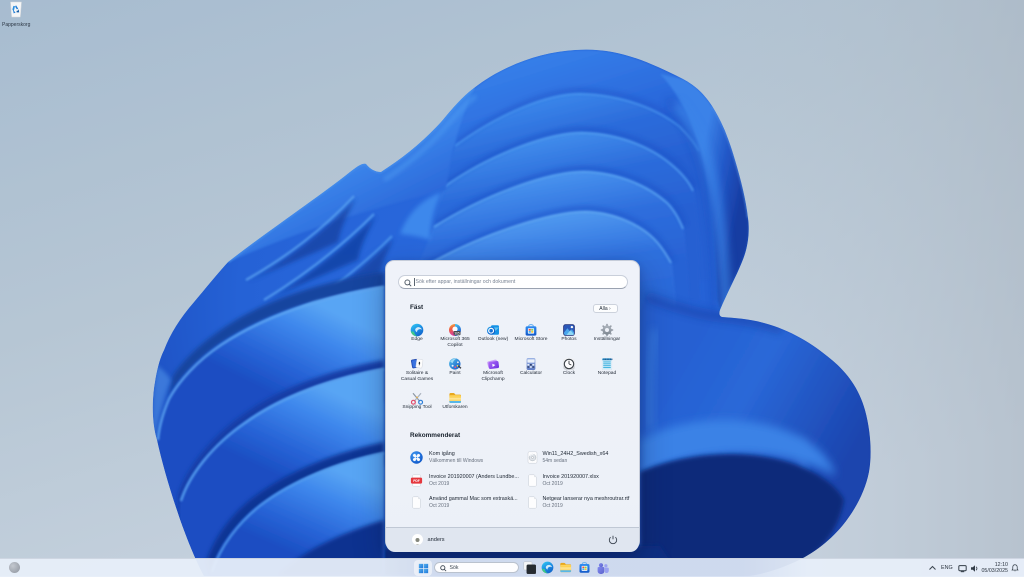  Describe the element at coordinates (457, 333) in the screenshot. I see `svg-text: 365` at that location.